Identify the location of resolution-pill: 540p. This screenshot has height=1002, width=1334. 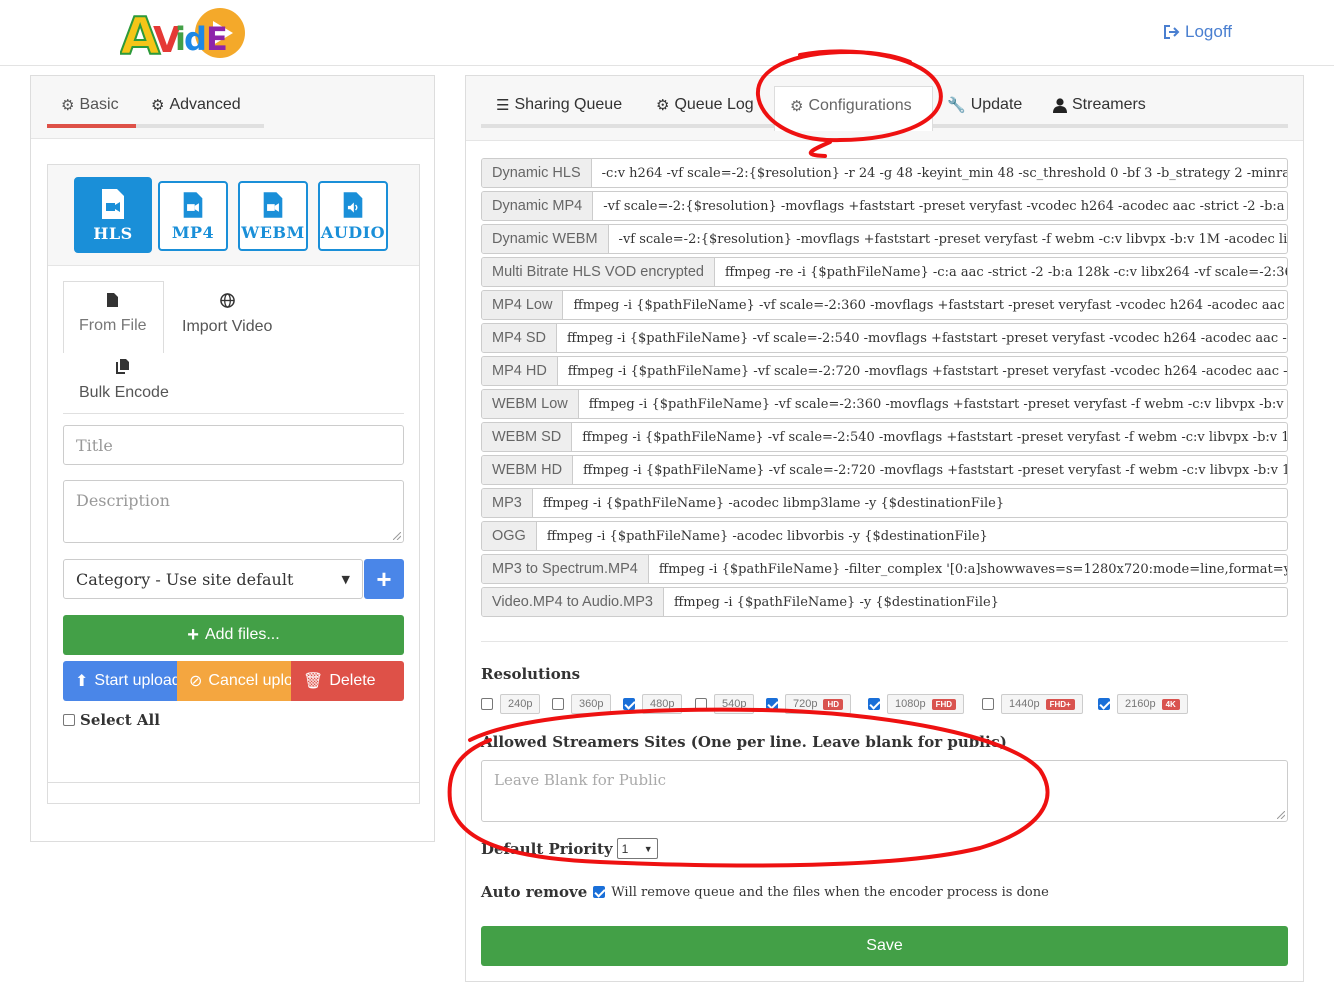
(734, 704).